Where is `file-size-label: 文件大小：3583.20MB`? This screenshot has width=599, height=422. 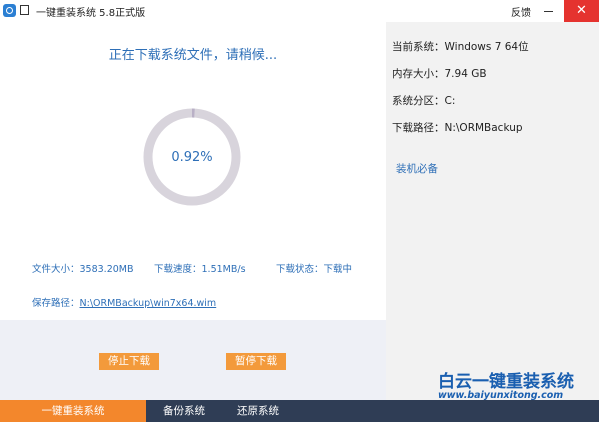 file-size-label: 文件大小：3583.20MB is located at coordinates (83, 269).